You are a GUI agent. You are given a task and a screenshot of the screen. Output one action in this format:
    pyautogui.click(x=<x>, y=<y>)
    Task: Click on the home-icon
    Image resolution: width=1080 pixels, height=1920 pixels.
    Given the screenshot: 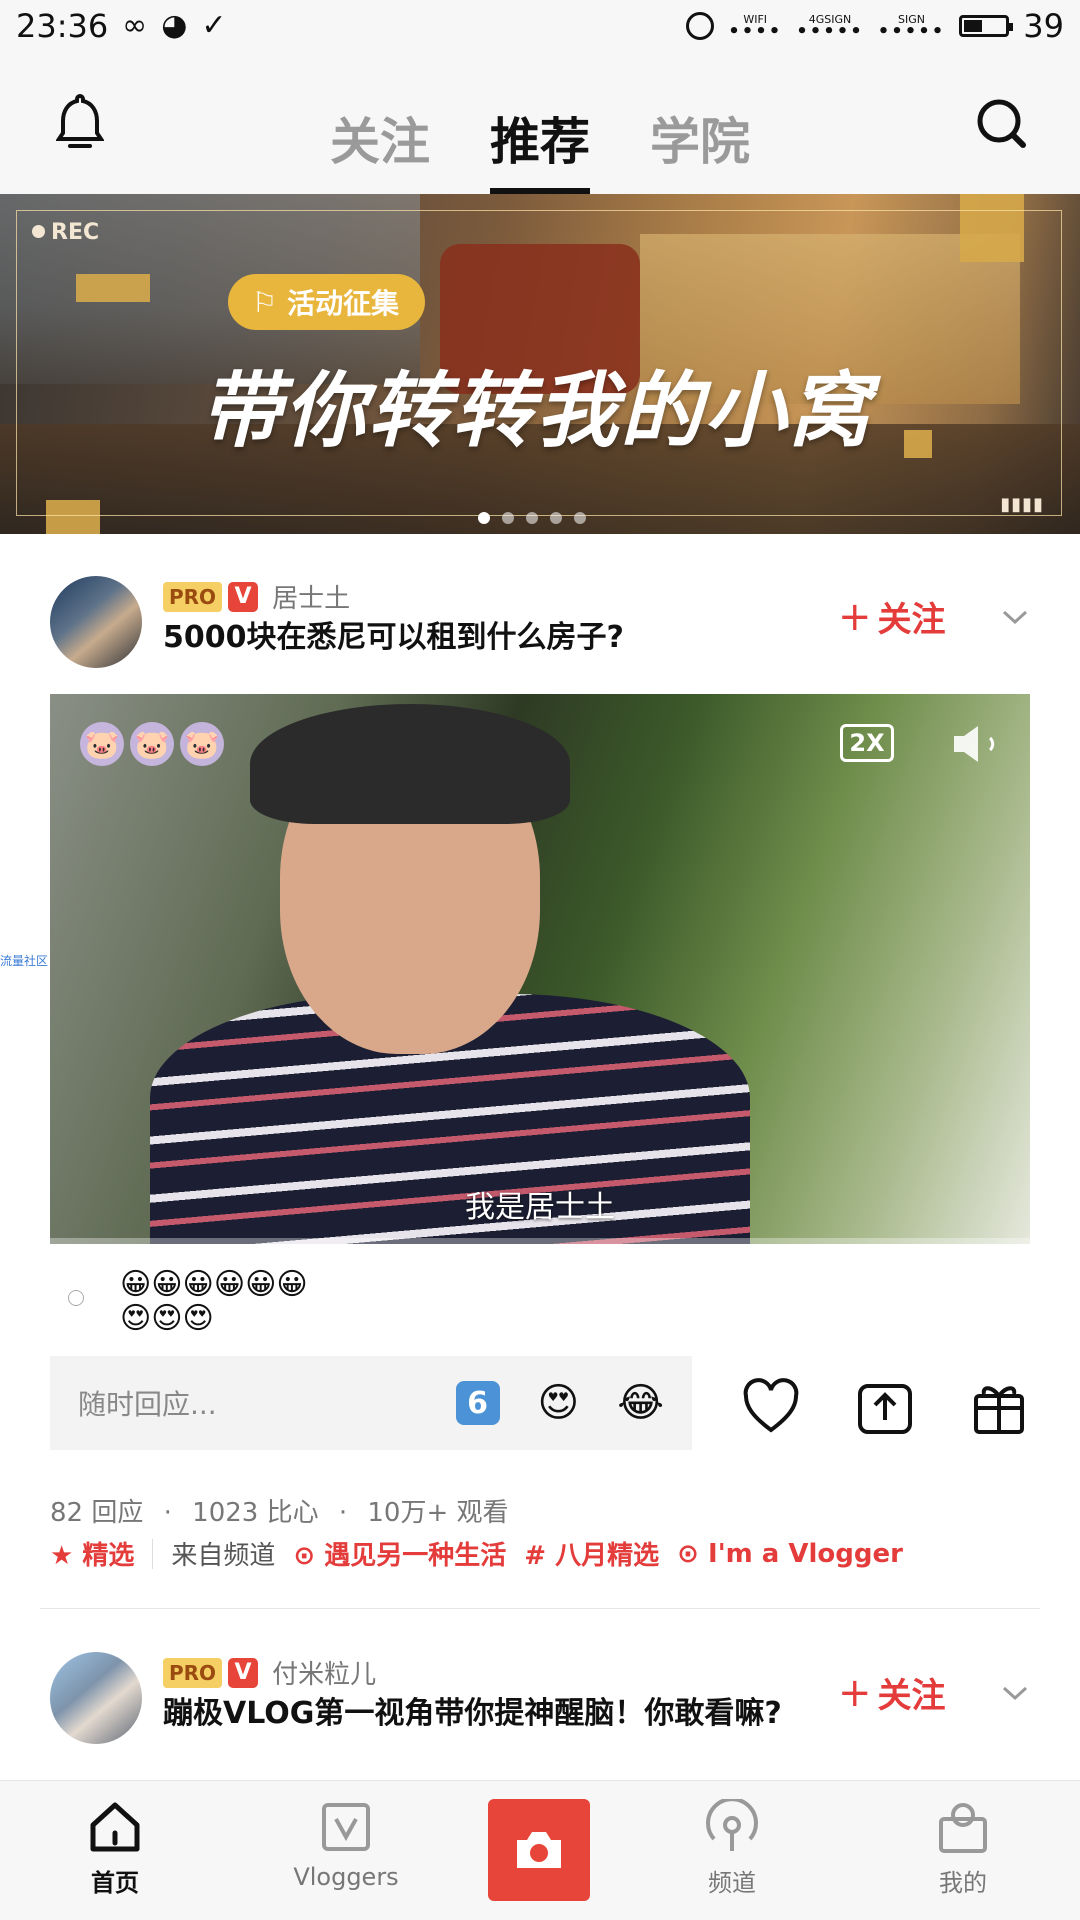 What is the action you would take?
    pyautogui.click(x=115, y=1827)
    